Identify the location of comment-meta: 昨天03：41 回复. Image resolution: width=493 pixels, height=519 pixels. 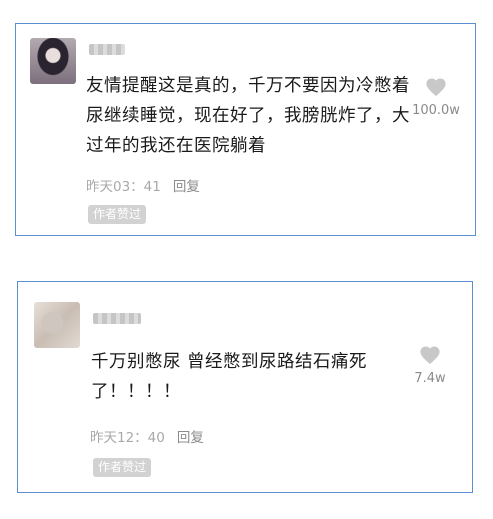
(143, 185).